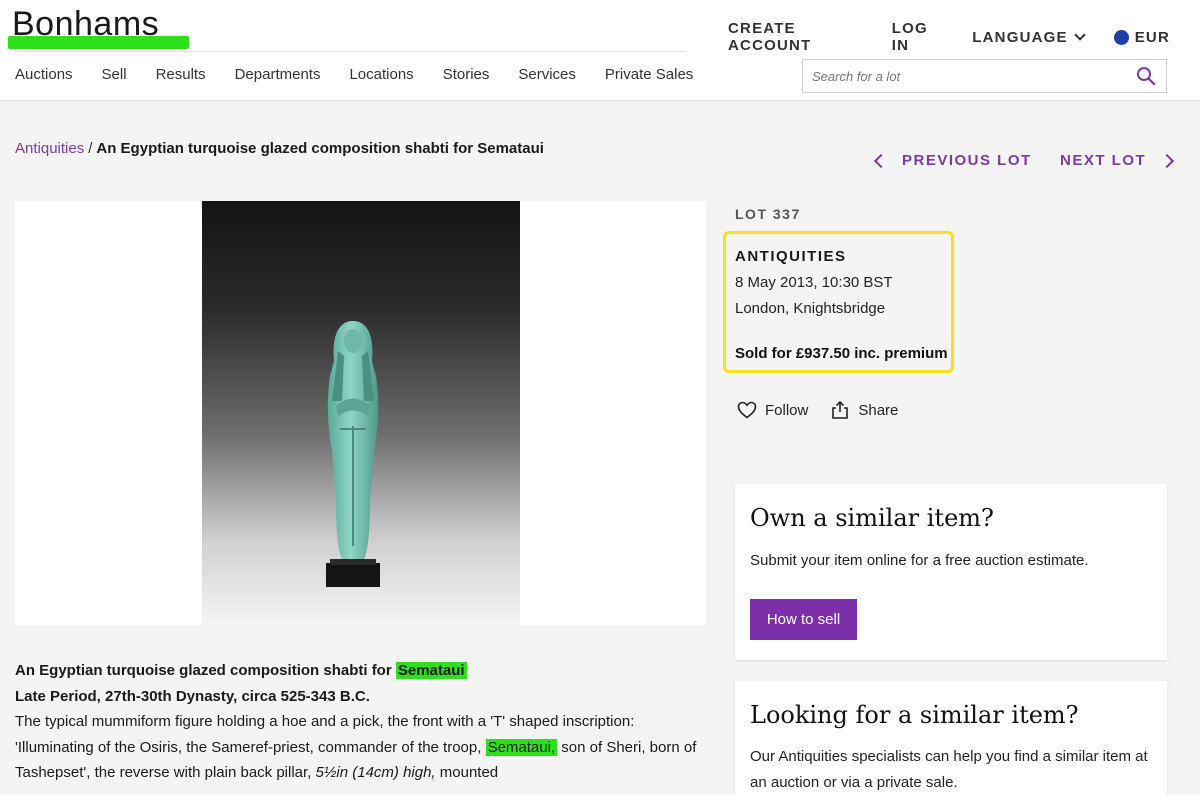 The height and width of the screenshot is (795, 1200). I want to click on previous-lot-label: PREVIOUS LOT, so click(967, 160).